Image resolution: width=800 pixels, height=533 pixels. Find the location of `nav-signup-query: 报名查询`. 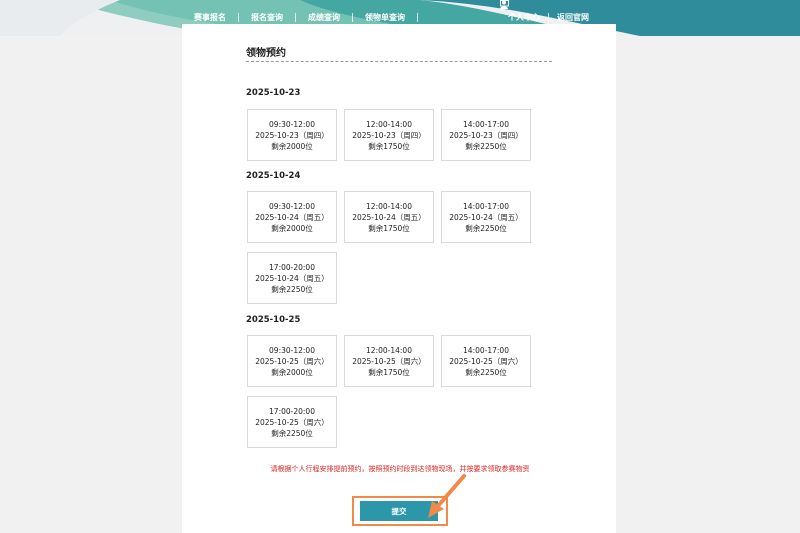

nav-signup-query: 报名查询 is located at coordinates (267, 17).